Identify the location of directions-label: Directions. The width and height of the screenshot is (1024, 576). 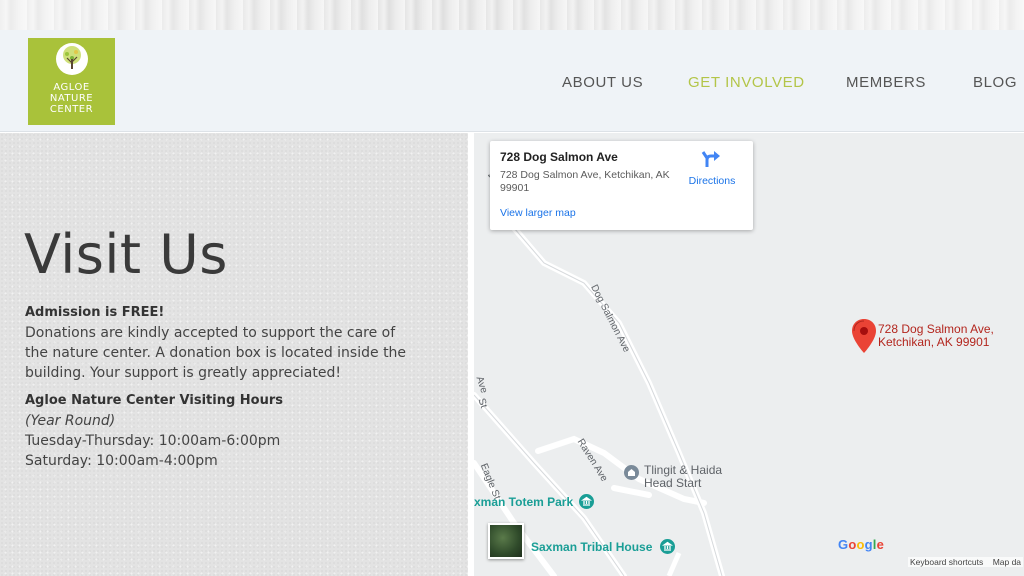
(712, 181).